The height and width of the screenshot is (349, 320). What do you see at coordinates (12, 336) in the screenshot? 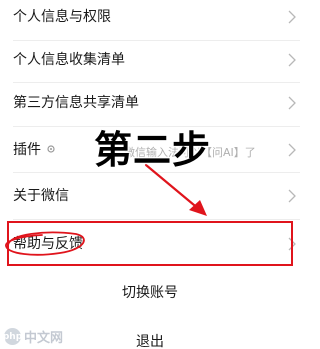
I see `php-logo-icon: php` at bounding box center [12, 336].